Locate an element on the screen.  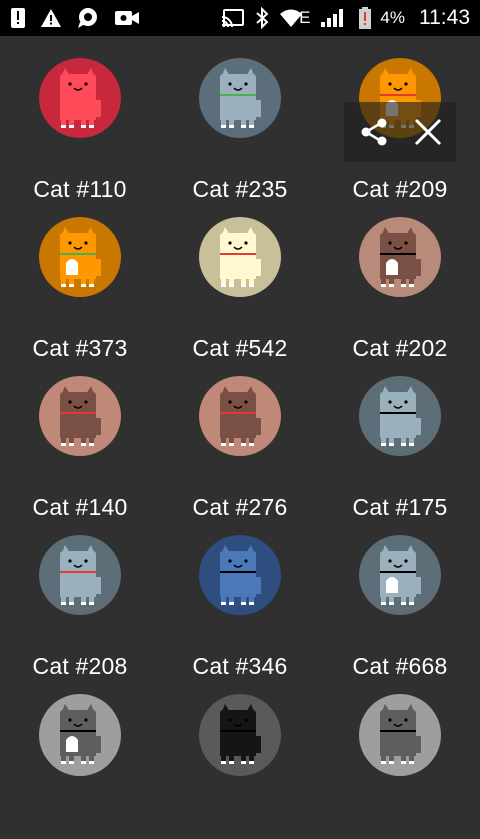
cat-cell: Cat #235 is located at coordinates (240, 123).